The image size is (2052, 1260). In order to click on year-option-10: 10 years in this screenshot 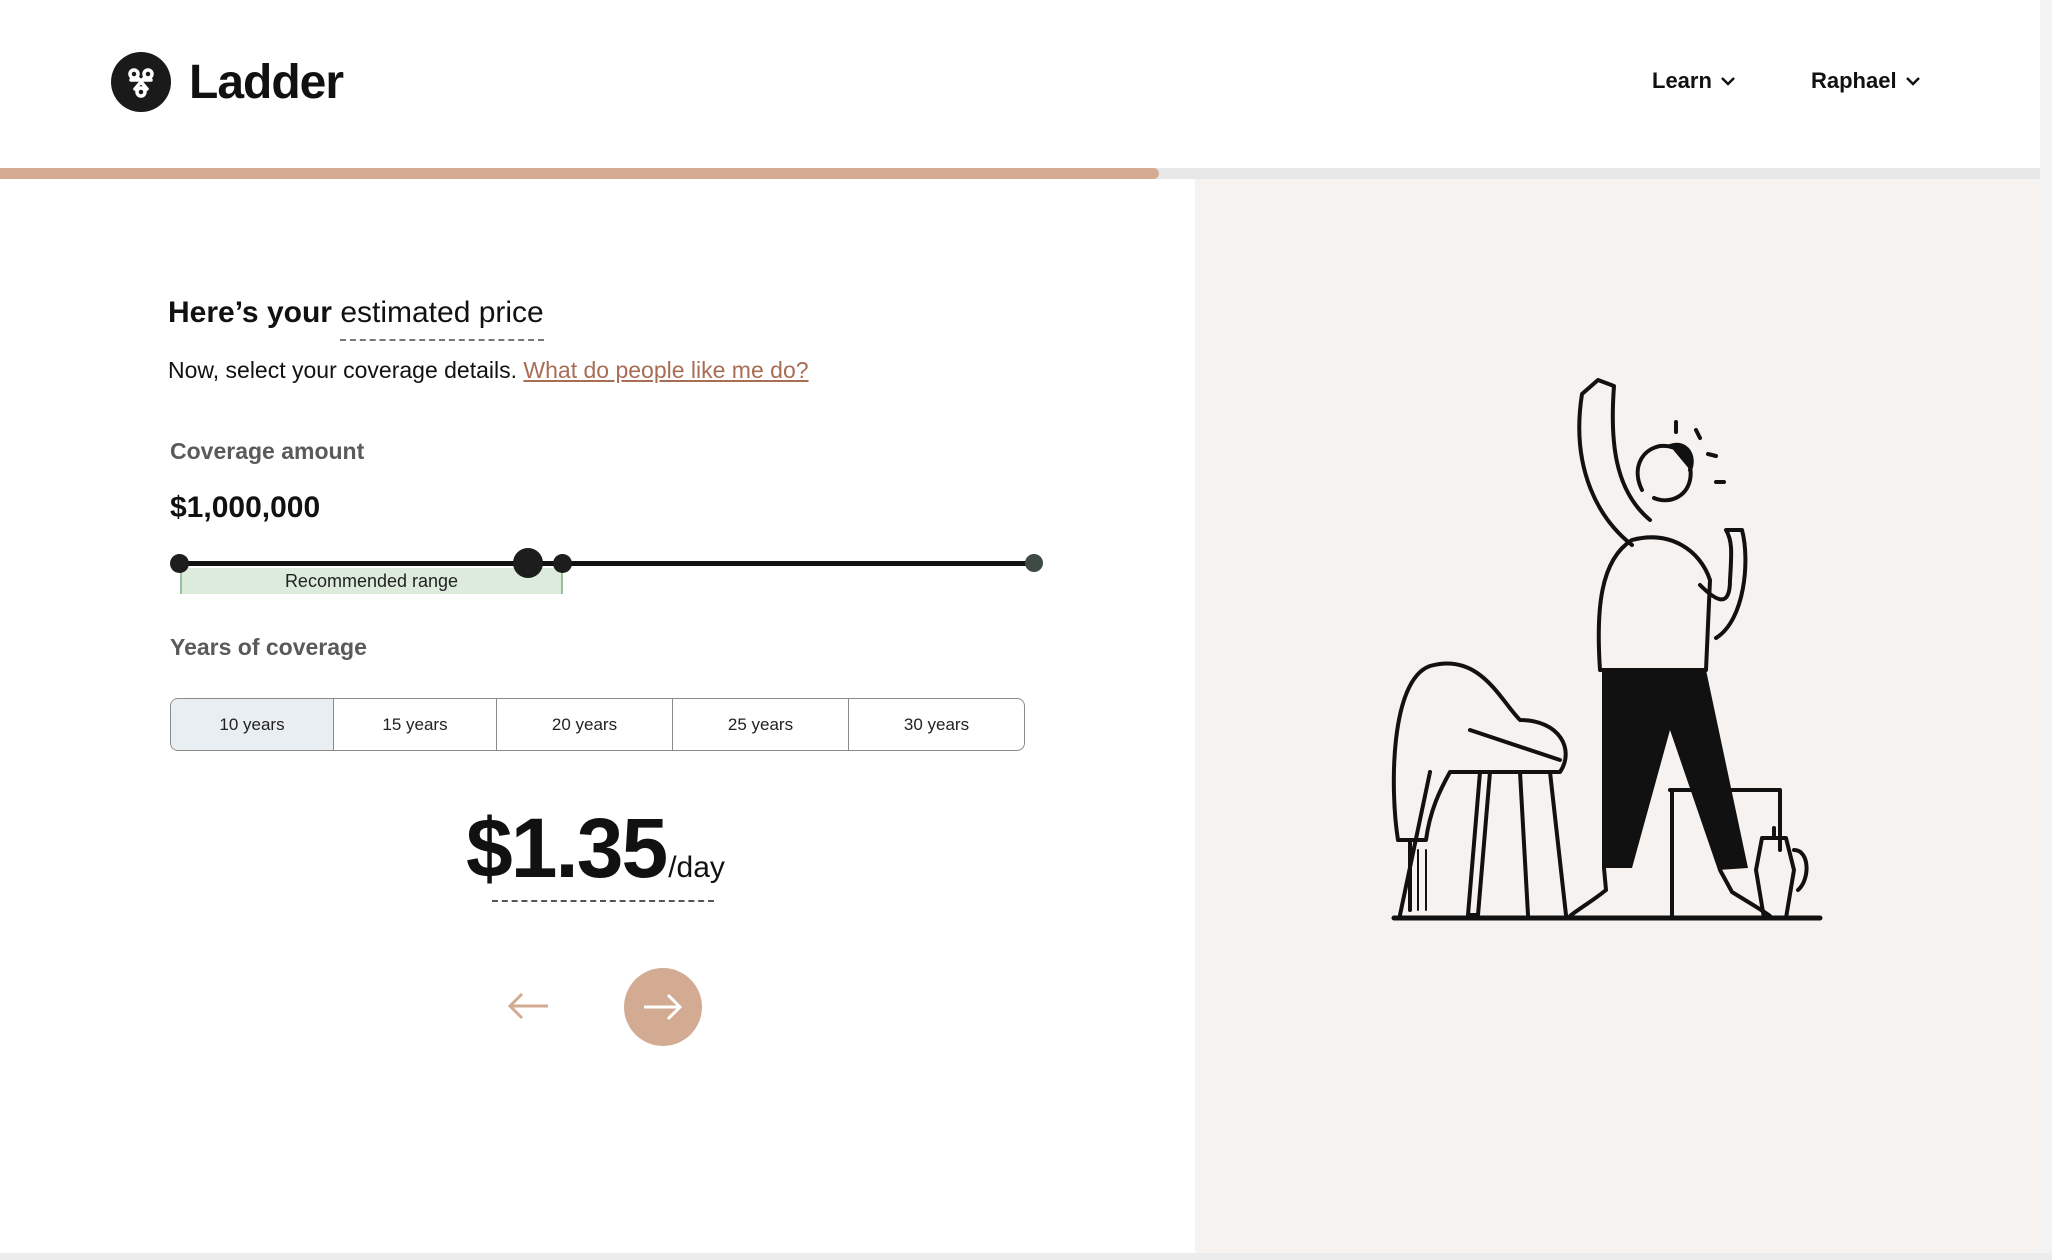, I will do `click(252, 724)`.